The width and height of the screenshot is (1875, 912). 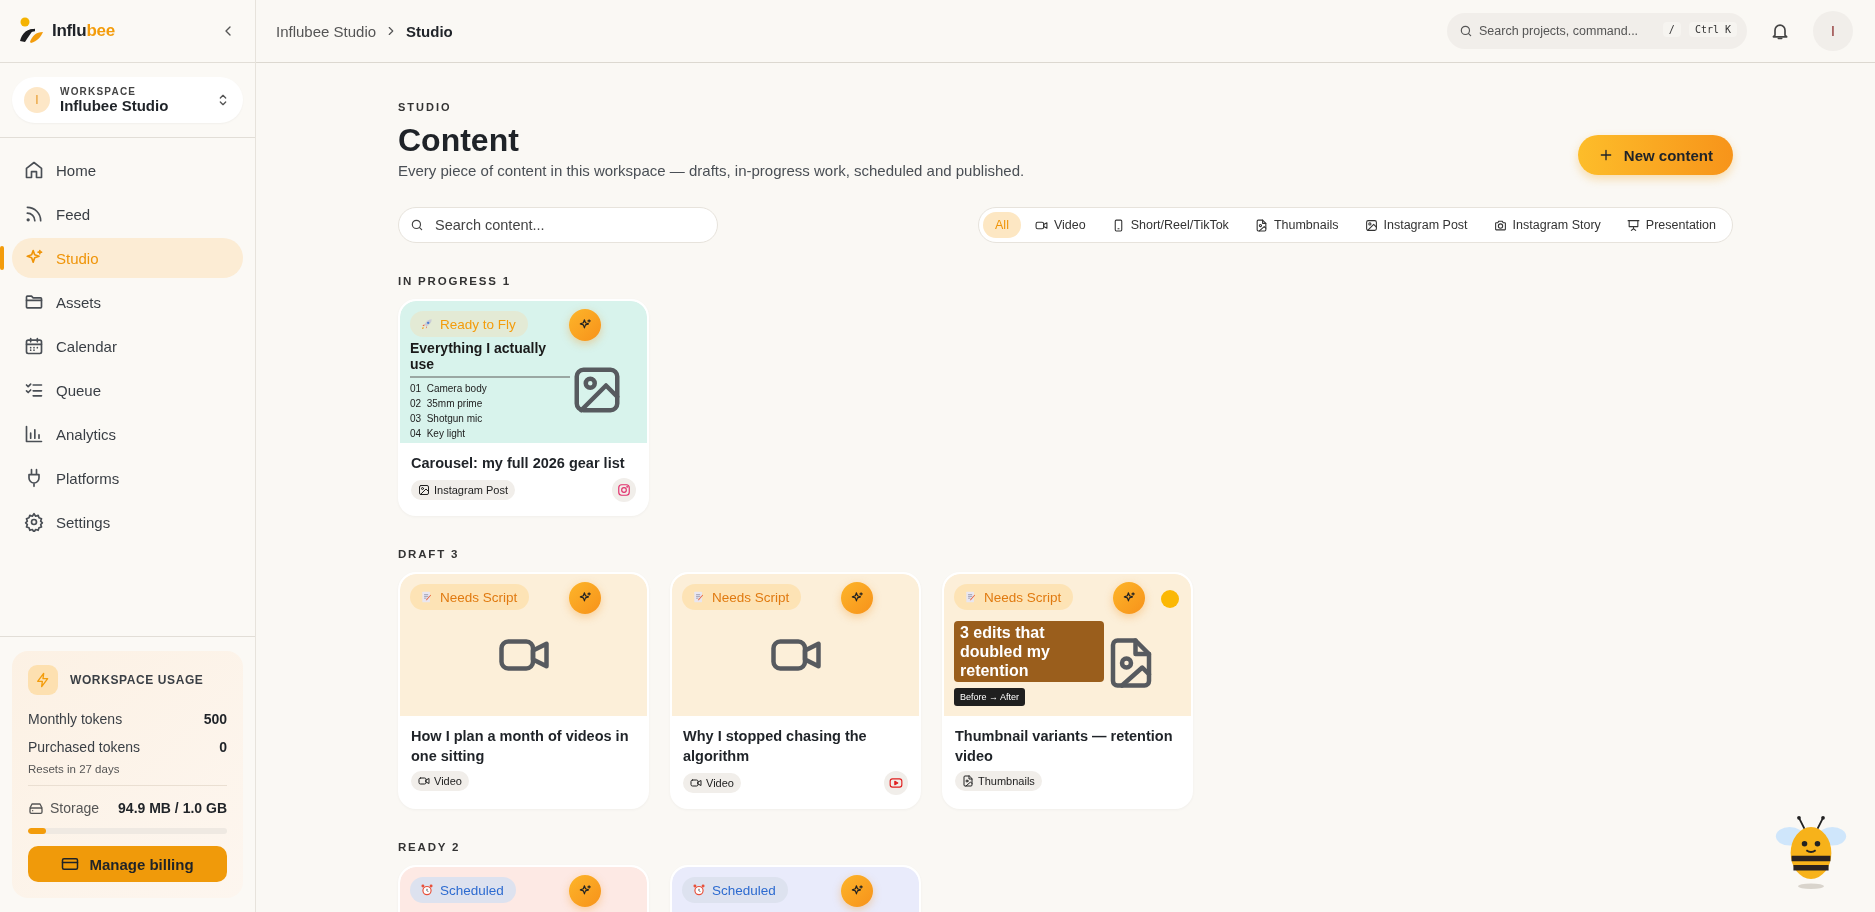 I want to click on nav-item: Platforms, so click(x=127, y=478).